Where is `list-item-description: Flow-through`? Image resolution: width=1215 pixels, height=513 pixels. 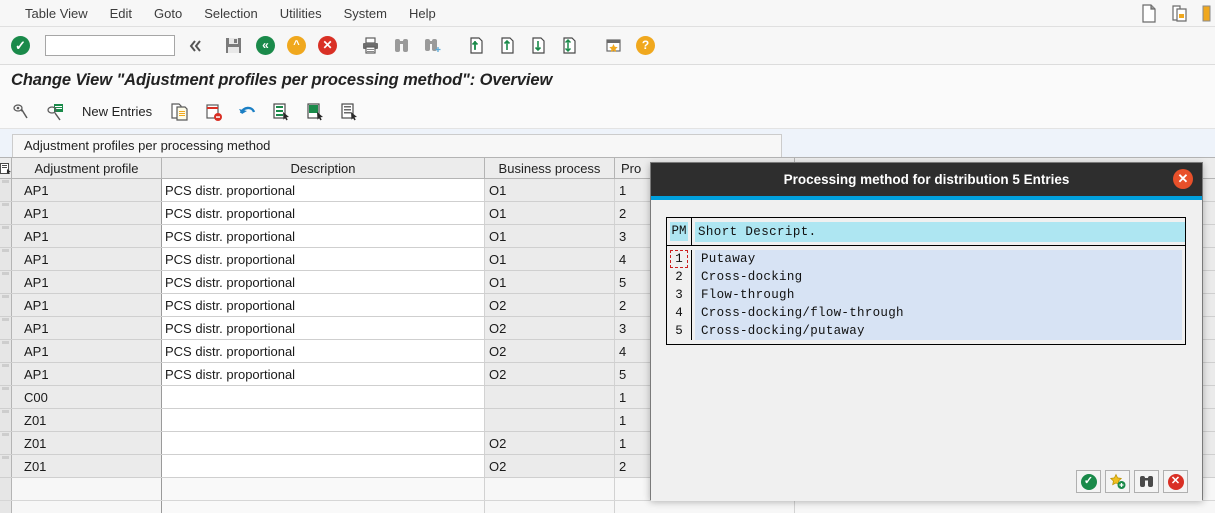
list-item-description: Flow-through is located at coordinates (938, 295).